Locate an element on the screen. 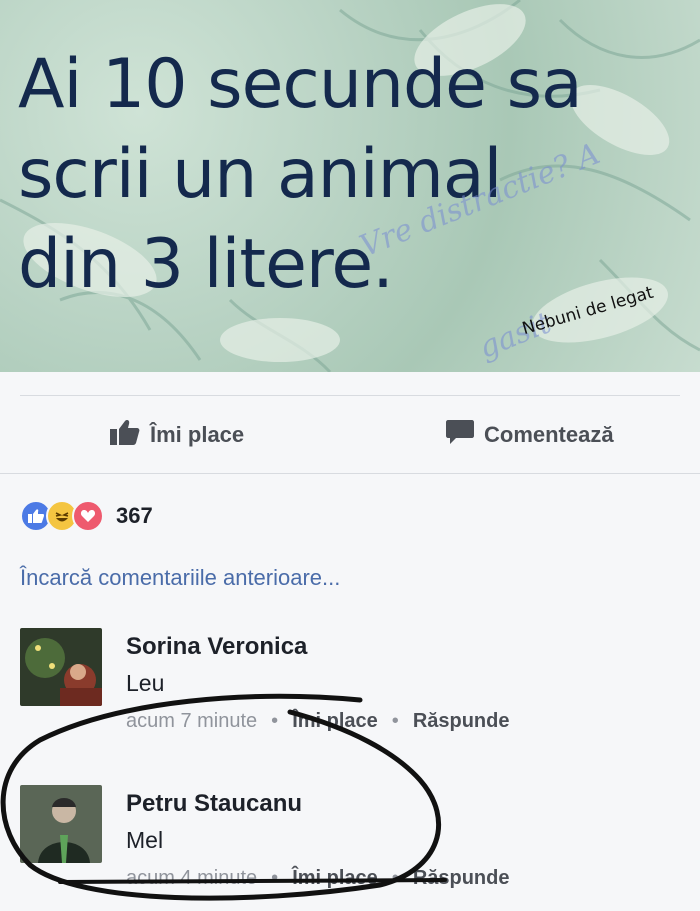 This screenshot has height=911, width=700. comment-author: Petru Staucanu is located at coordinates (214, 804).